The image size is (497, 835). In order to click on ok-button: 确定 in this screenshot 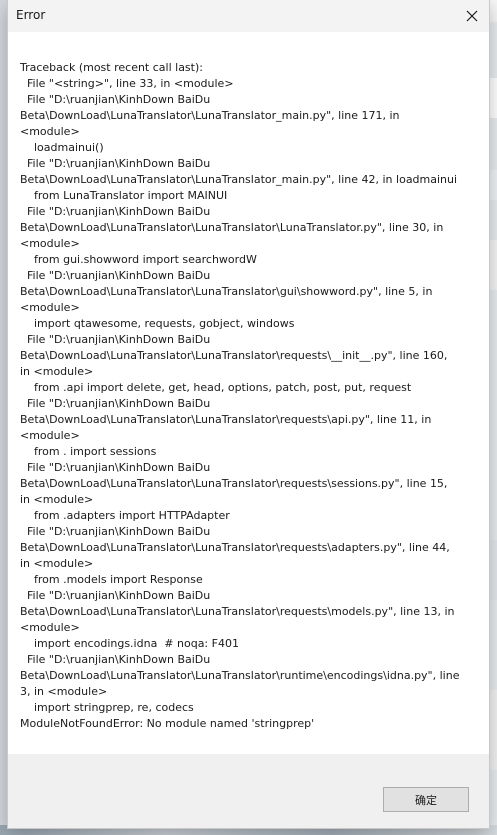, I will do `click(426, 799)`.